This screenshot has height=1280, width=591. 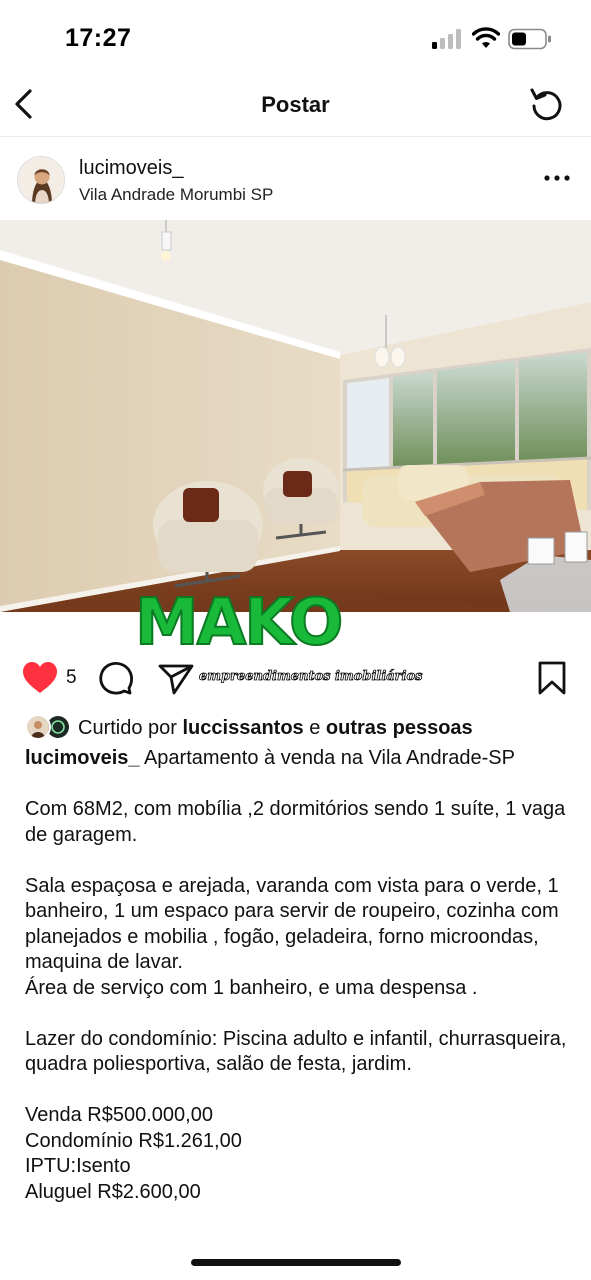 What do you see at coordinates (315, 728) in the screenshot?
I see `liked-by-connector: e` at bounding box center [315, 728].